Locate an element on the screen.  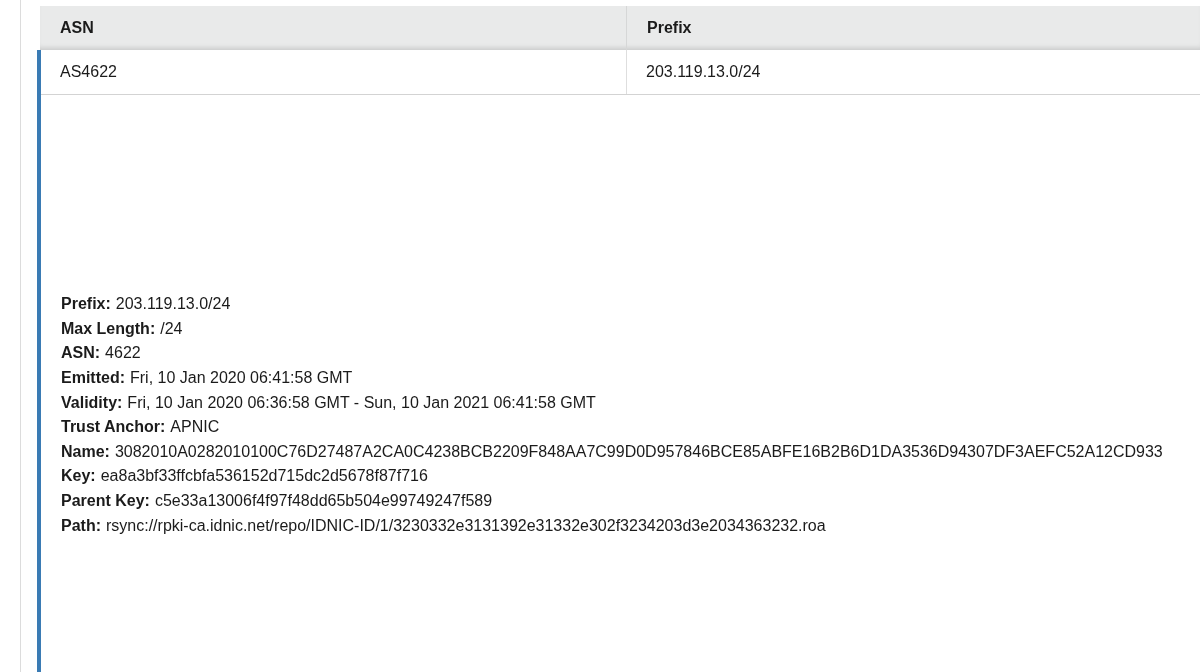
detail-label: Parent Key: is located at coordinates (105, 501).